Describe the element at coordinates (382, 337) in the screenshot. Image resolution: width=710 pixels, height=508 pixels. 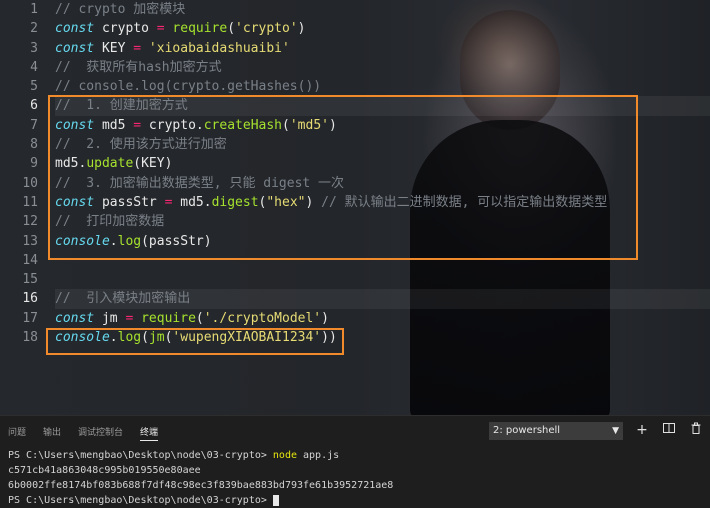
I see `code-line: console.log(jm('wupengXIAOBAI1234'))` at that location.